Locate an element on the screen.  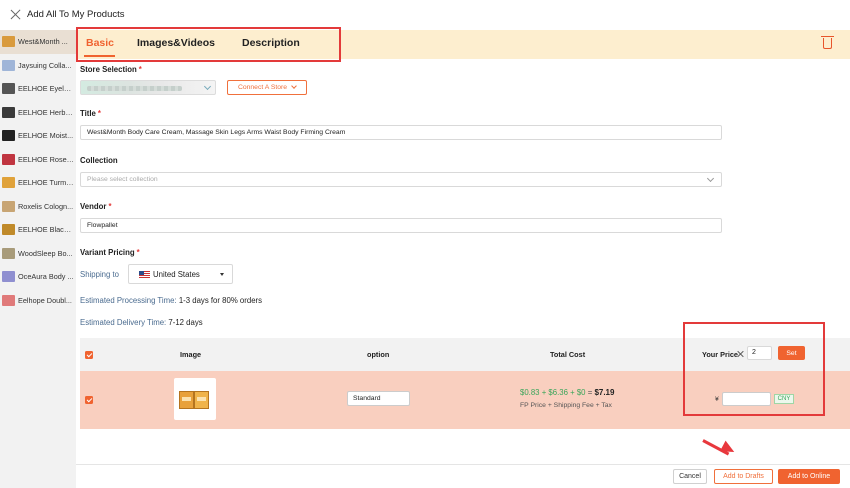
cost-breakdown-label: FP Price + Shipping Fee + Tax is located at coordinates (566, 405).